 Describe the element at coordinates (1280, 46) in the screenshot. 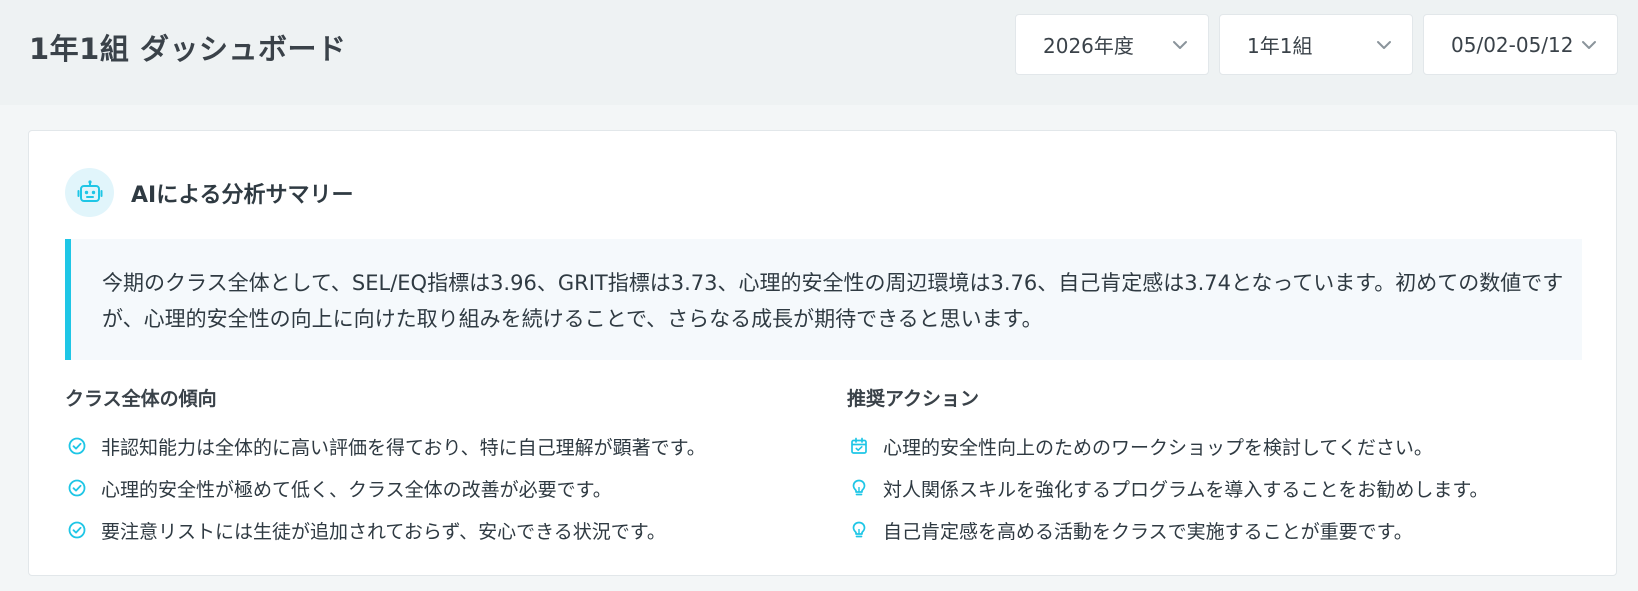

I see `class-select-value: 1年1組` at that location.